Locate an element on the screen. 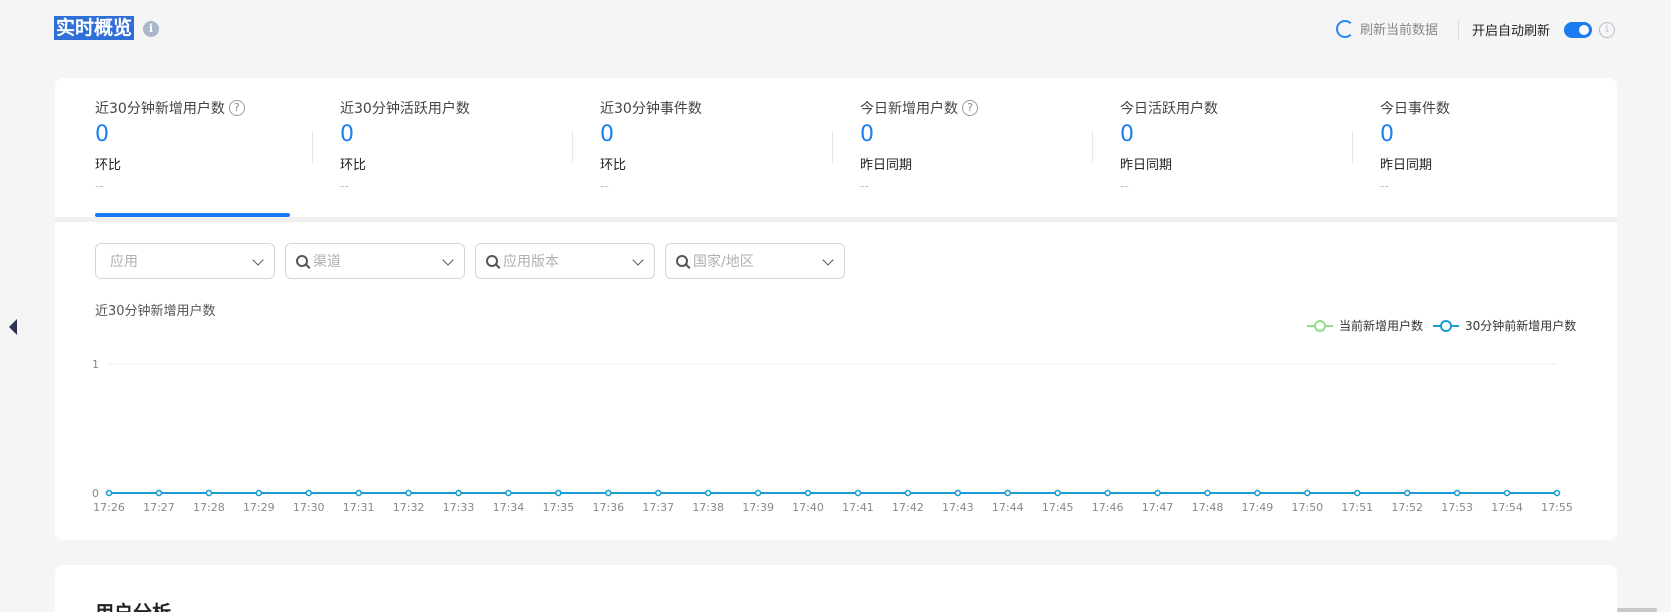 Image resolution: width=1671 pixels, height=612 pixels. section-title: 用户分析 is located at coordinates (133, 605).